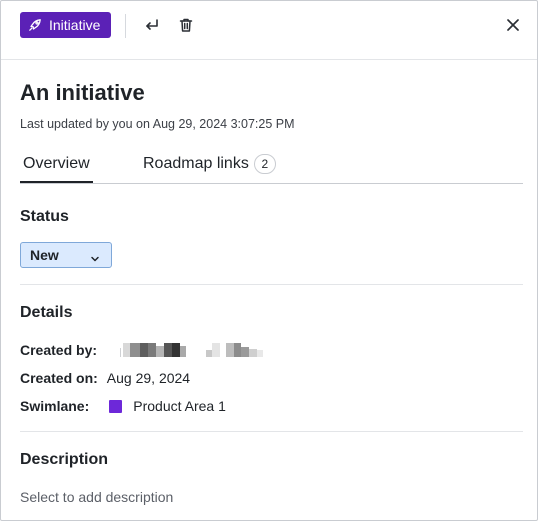 Image resolution: width=538 pixels, height=521 pixels. I want to click on toolbar-divider, so click(125, 26).